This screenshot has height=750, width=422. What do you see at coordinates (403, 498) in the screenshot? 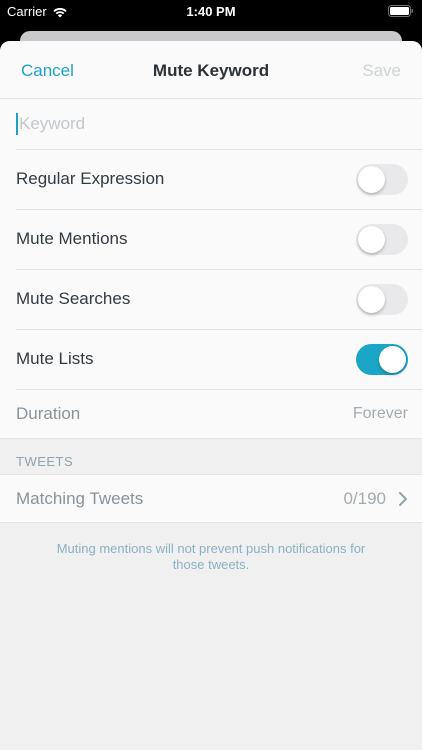
I see `chevron-right-icon` at bounding box center [403, 498].